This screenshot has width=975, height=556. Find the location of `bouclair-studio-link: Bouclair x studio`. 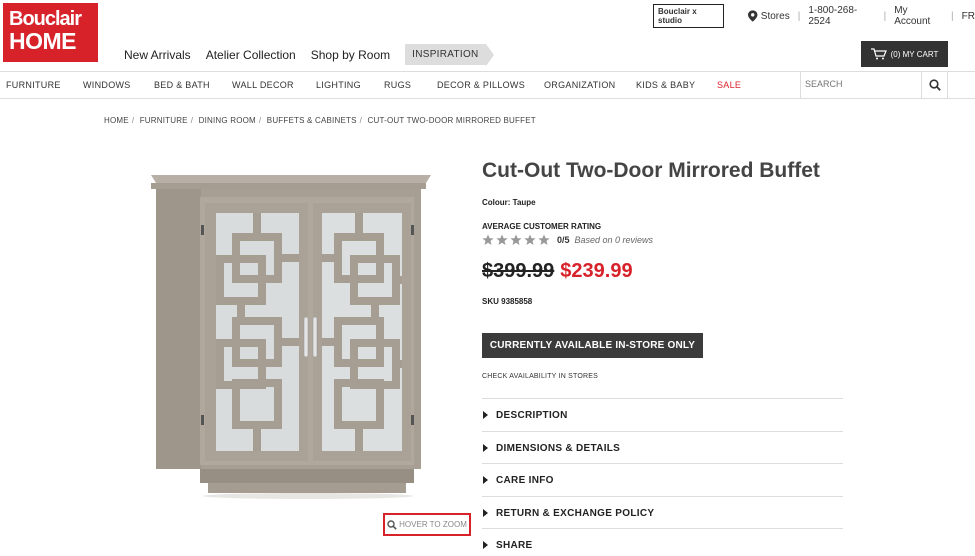

bouclair-studio-link: Bouclair x studio is located at coordinates (689, 16).